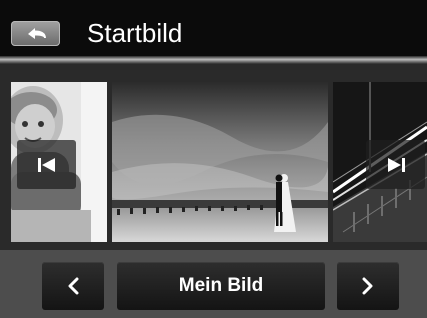  I want to click on header-divider, so click(213, 60).